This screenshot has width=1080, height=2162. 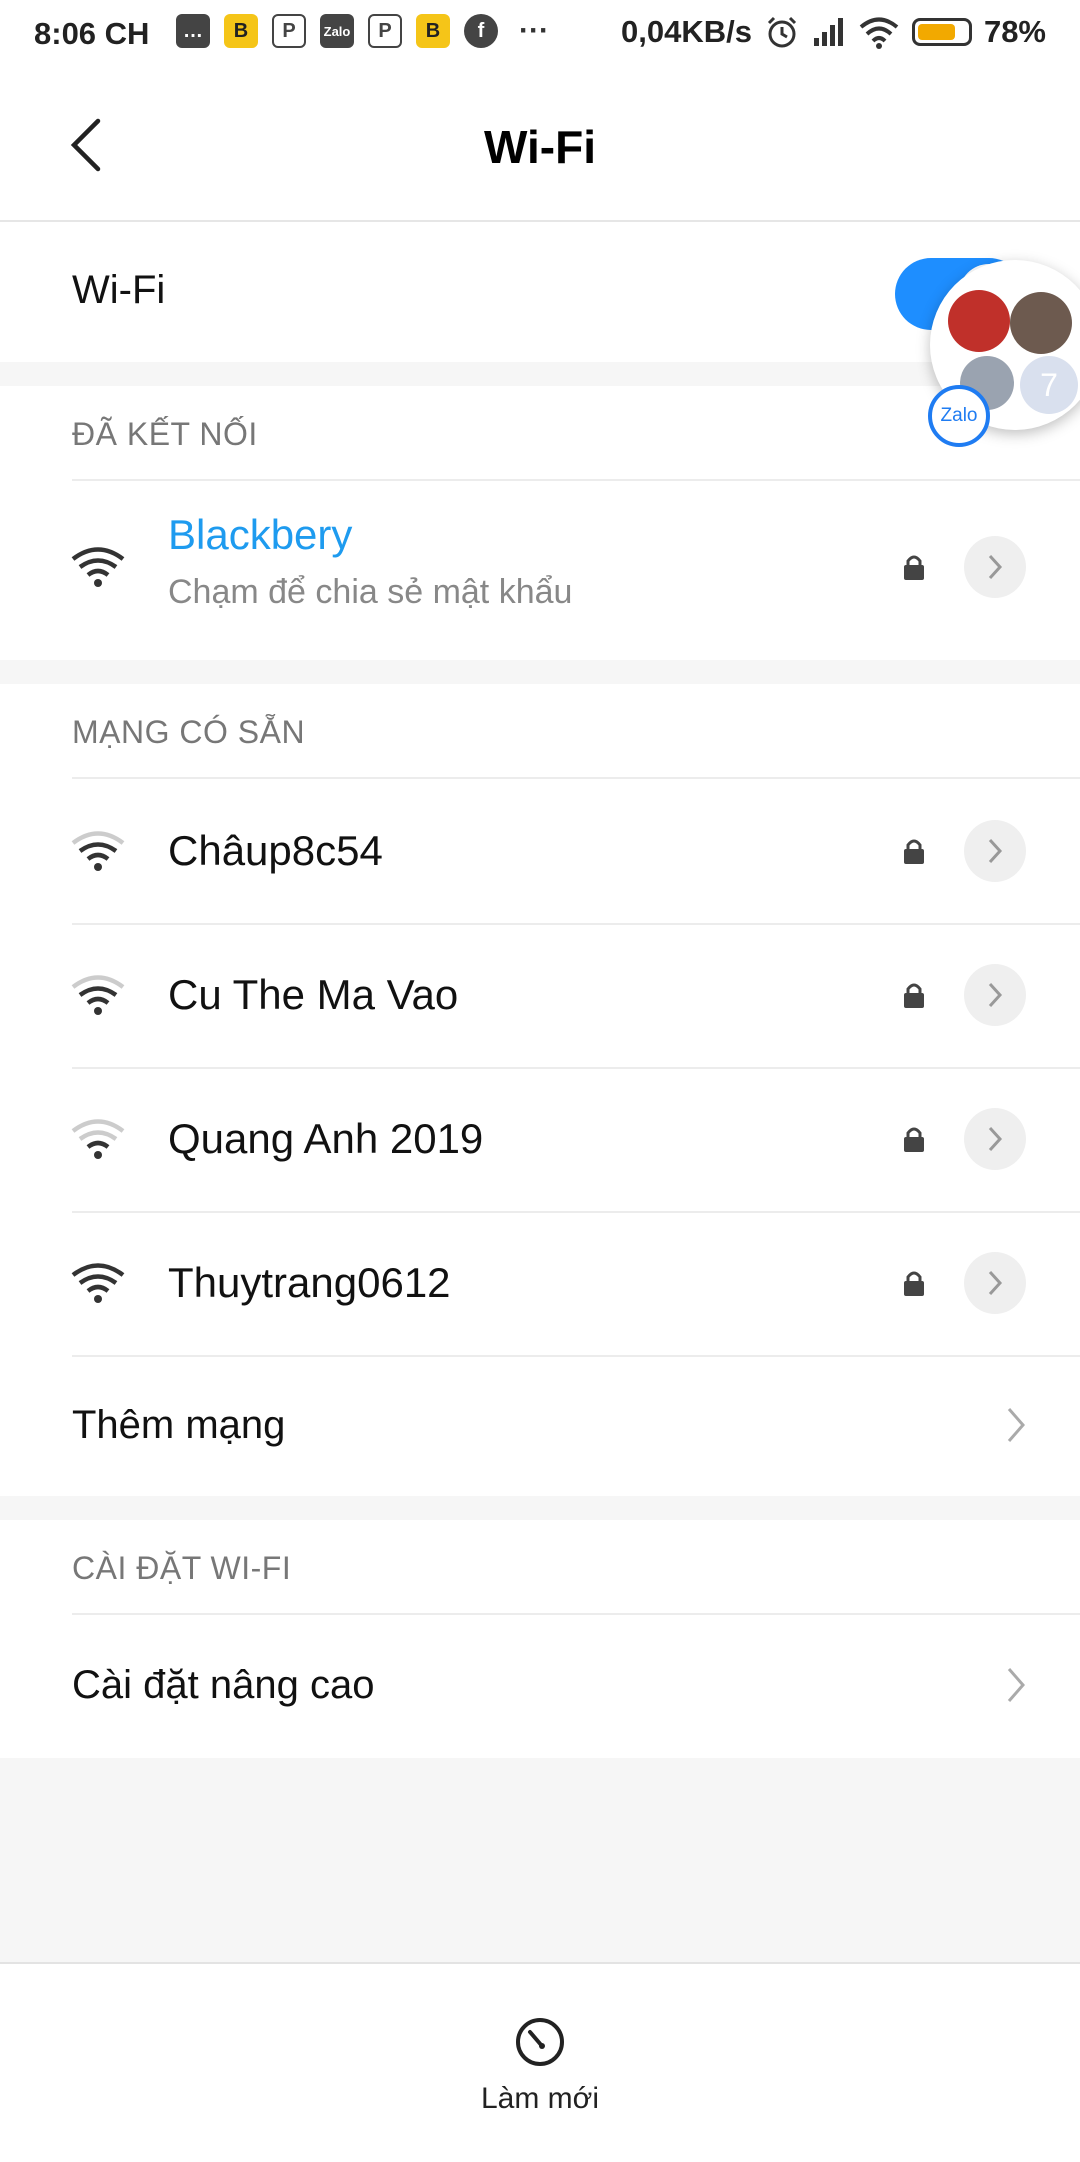 I want to click on connected-network-name: Blackbery, so click(x=260, y=534).